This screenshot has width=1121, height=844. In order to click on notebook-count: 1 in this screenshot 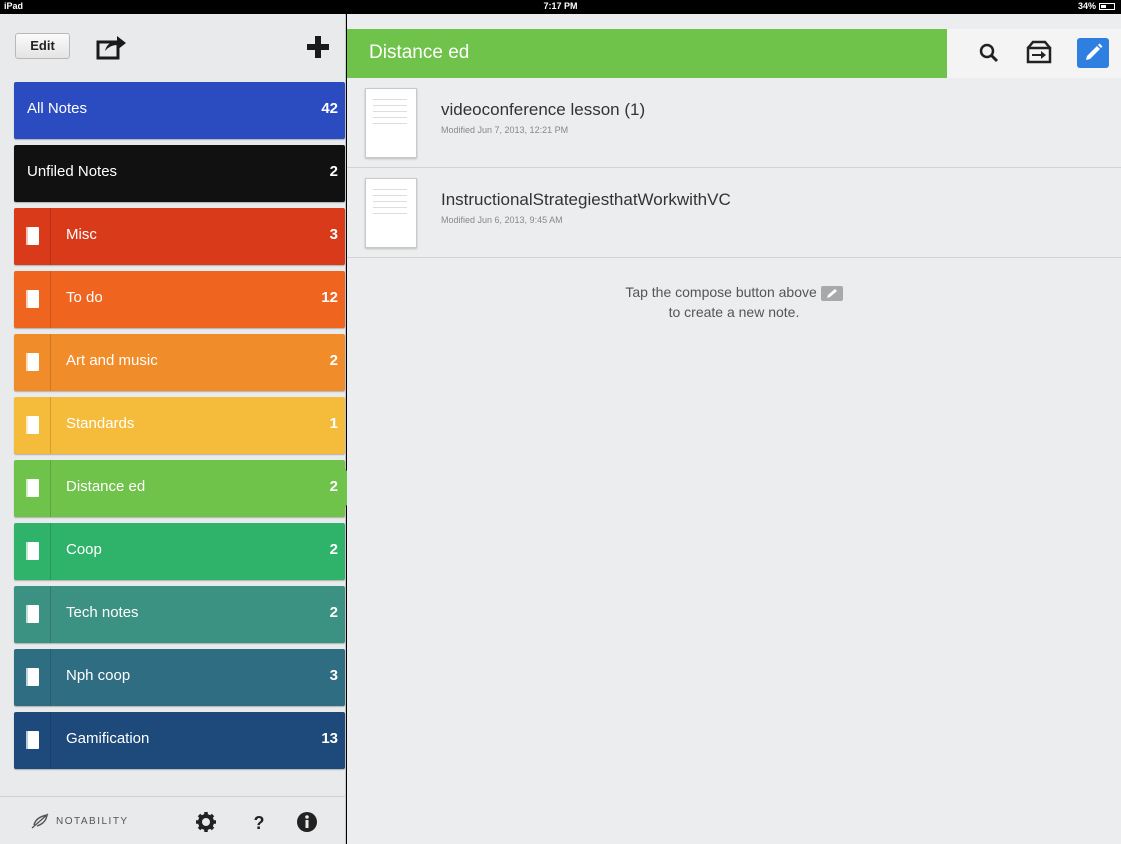, I will do `click(333, 423)`.